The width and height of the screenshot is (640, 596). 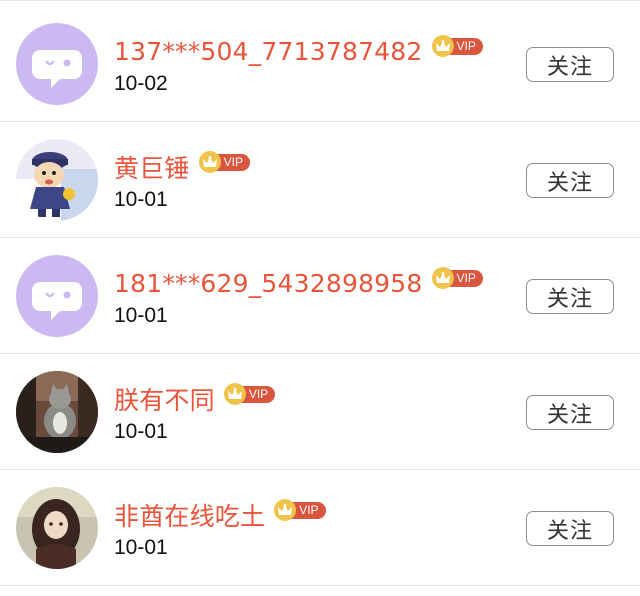 I want to click on user-name: 黄巨锤, so click(x=152, y=167).